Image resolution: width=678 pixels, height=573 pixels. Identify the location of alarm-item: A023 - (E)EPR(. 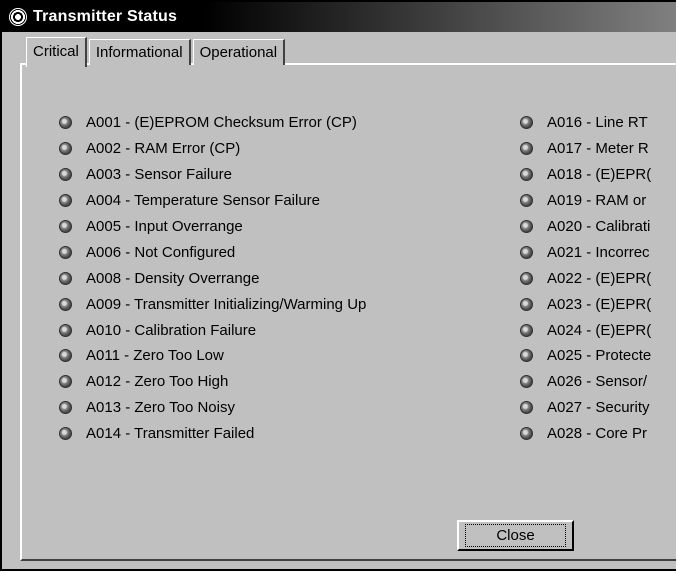
(595, 304).